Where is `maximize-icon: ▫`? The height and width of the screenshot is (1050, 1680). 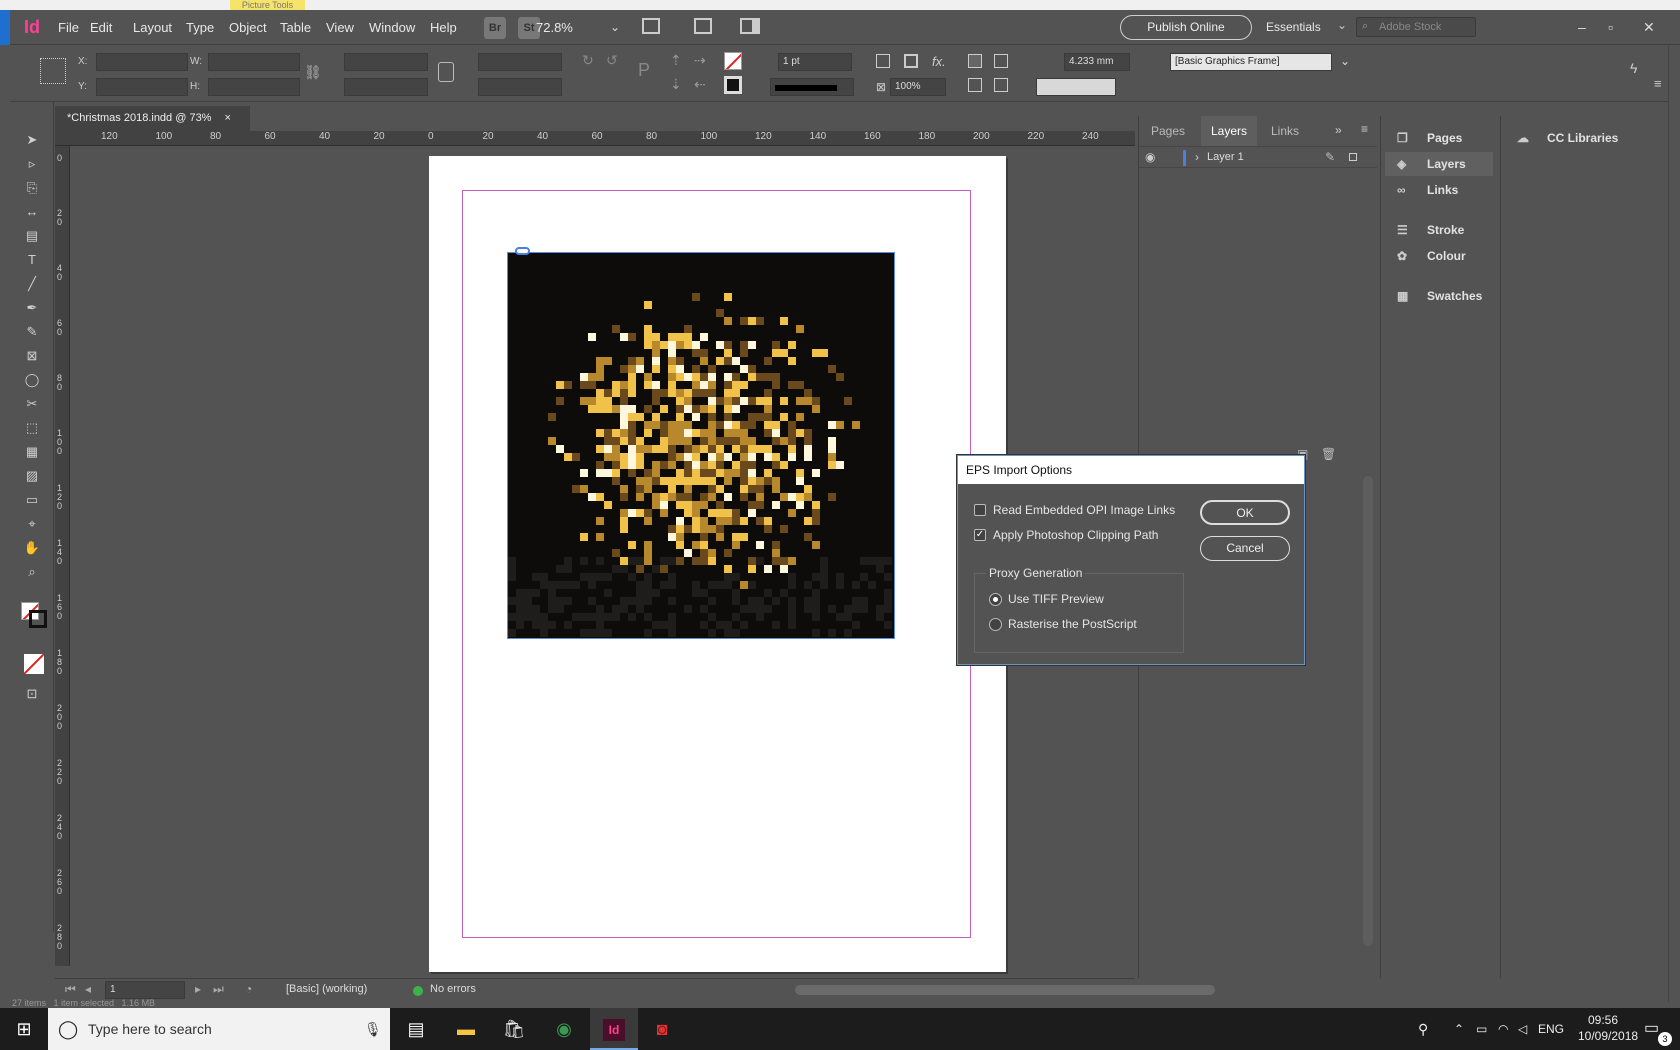
maximize-icon: ▫ is located at coordinates (1610, 27).